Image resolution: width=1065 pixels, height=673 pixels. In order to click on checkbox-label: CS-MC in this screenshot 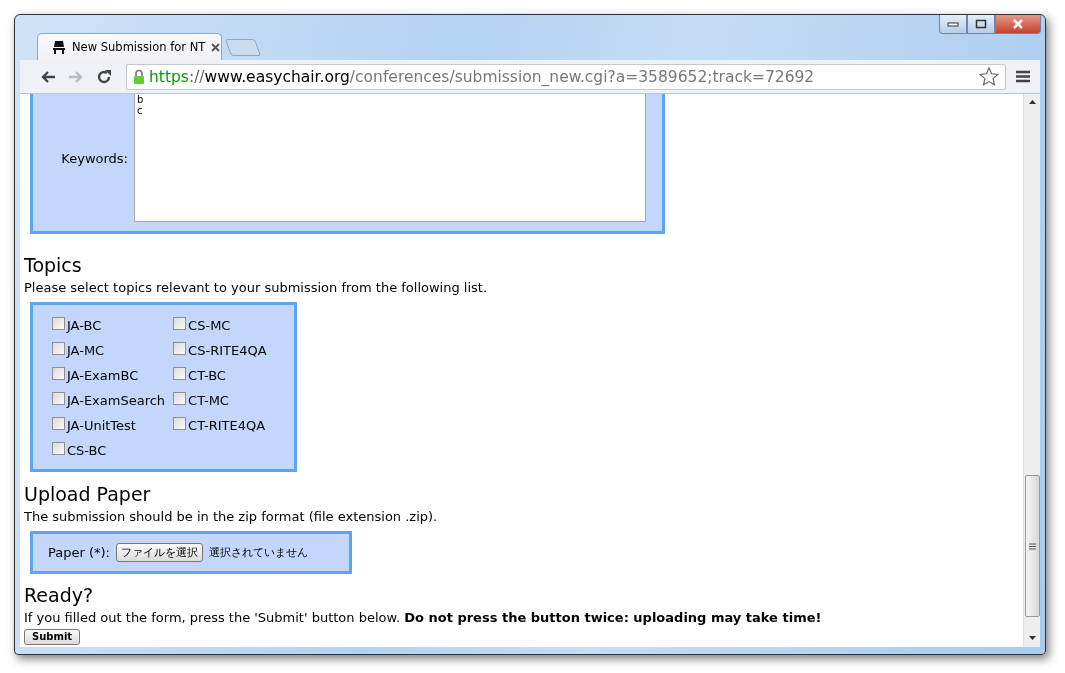, I will do `click(209, 325)`.